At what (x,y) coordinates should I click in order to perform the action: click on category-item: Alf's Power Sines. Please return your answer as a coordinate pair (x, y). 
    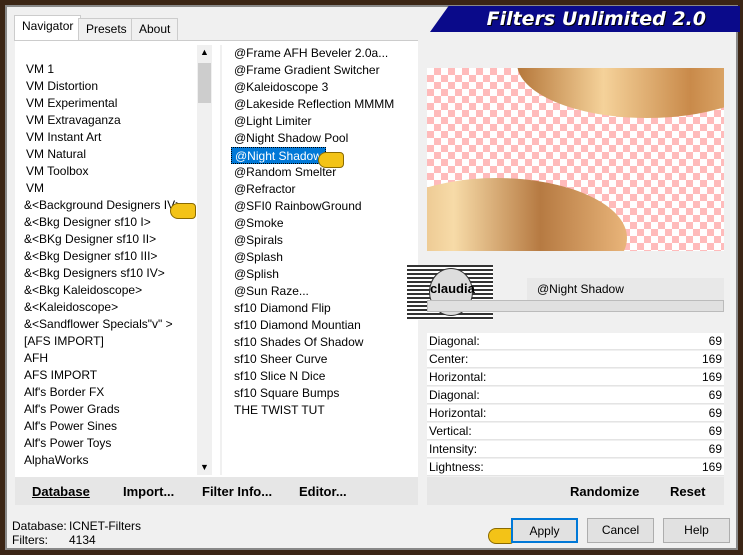
    Looking at the image, I should click on (70, 426).